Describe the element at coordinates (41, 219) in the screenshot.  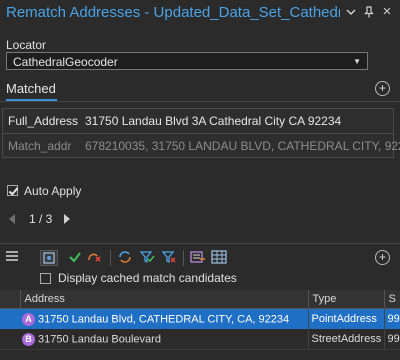
I see `pager-text: 1 / 3` at that location.